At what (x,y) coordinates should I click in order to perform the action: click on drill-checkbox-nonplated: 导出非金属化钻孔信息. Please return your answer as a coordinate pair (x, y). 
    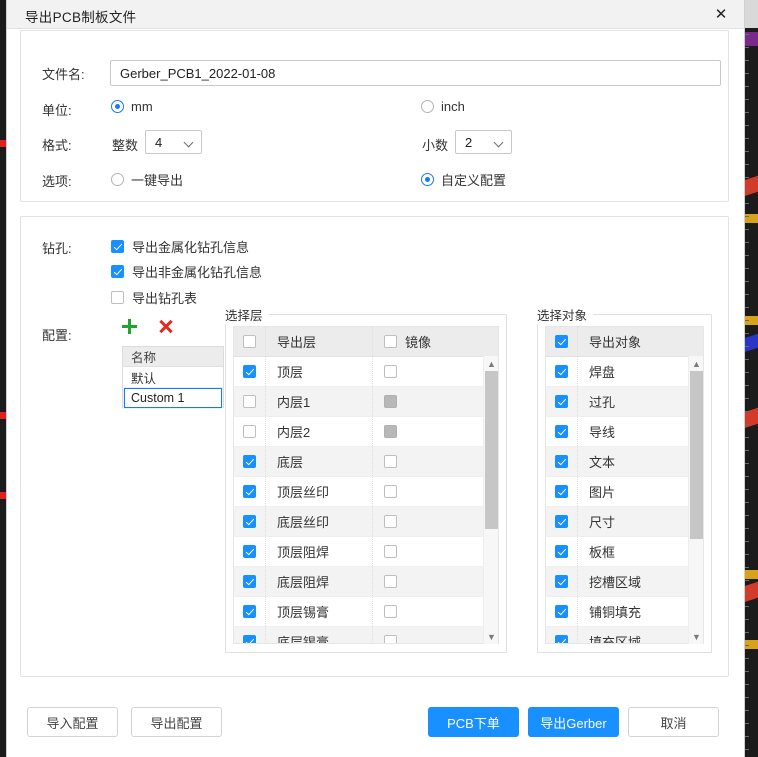
    Looking at the image, I should click on (186, 271).